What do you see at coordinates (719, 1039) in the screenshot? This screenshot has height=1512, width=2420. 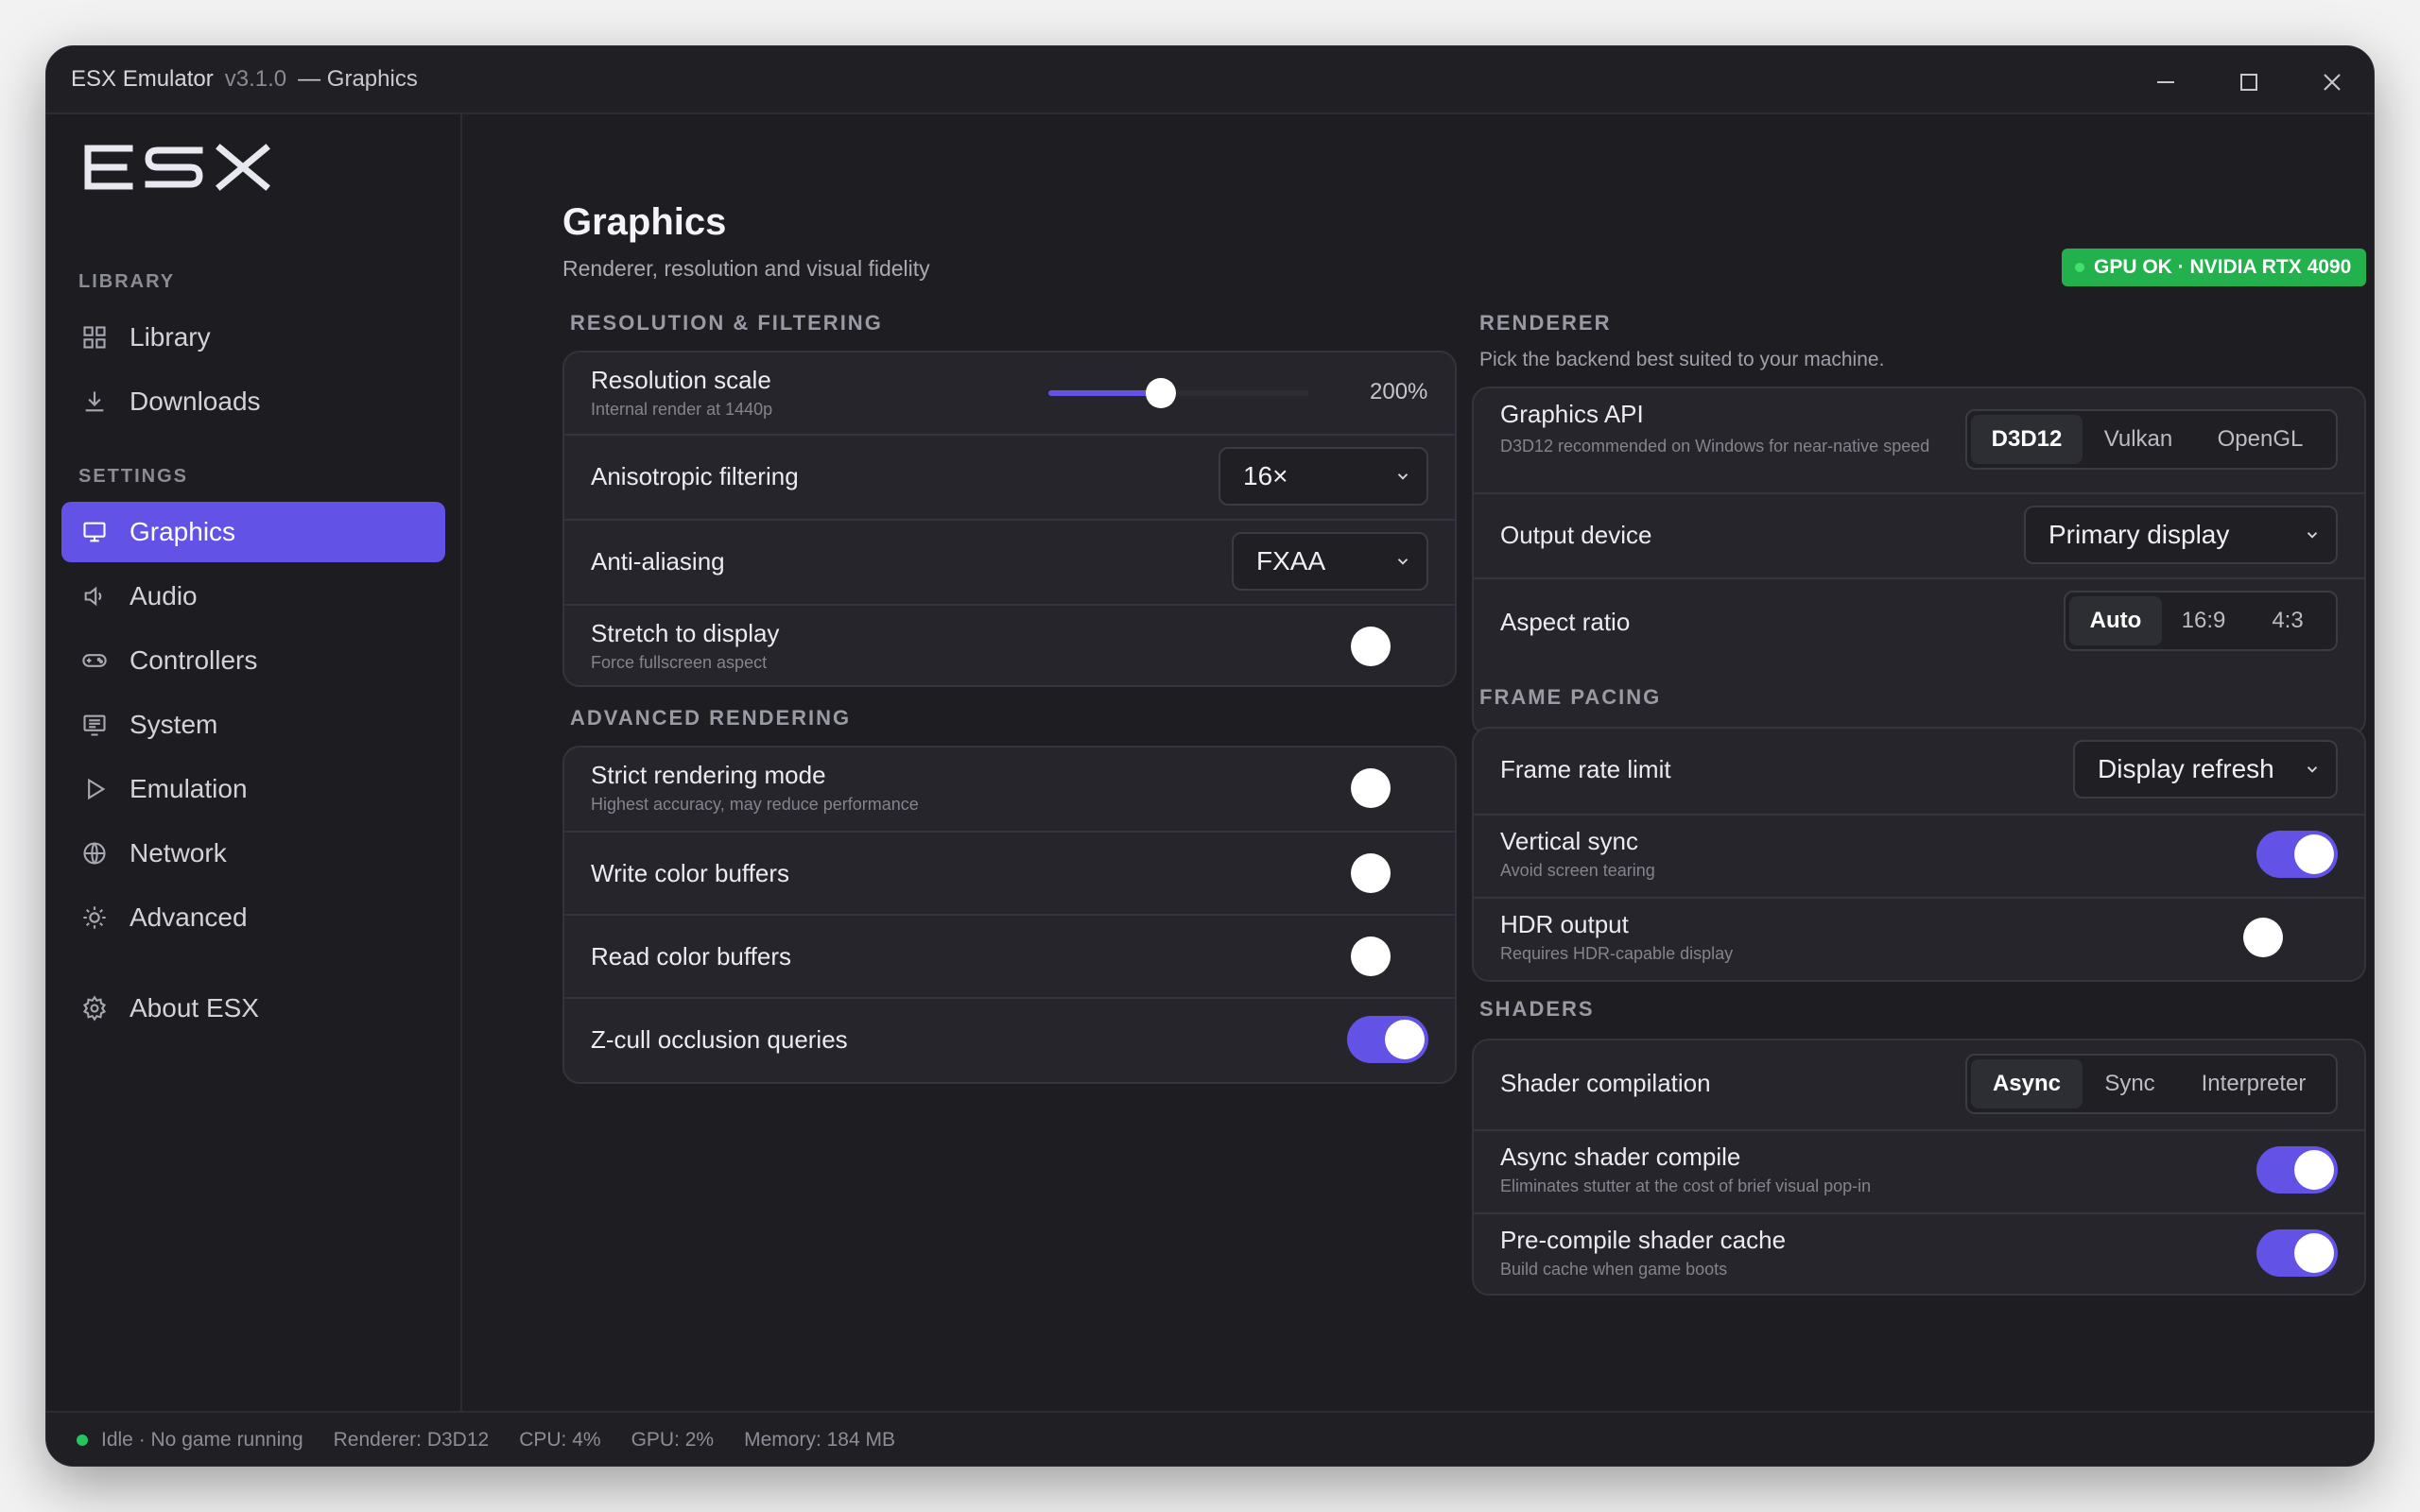 I see `zcull-label: Z-cull occlusion queries` at bounding box center [719, 1039].